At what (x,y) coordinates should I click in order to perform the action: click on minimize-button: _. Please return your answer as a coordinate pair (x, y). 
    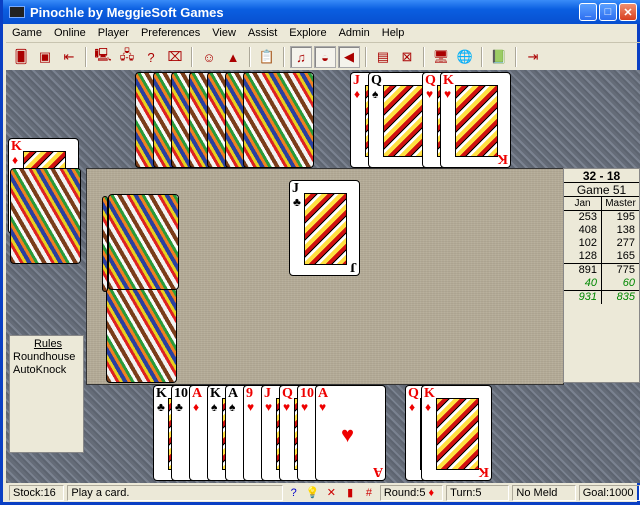
    Looking at the image, I should click on (588, 12).